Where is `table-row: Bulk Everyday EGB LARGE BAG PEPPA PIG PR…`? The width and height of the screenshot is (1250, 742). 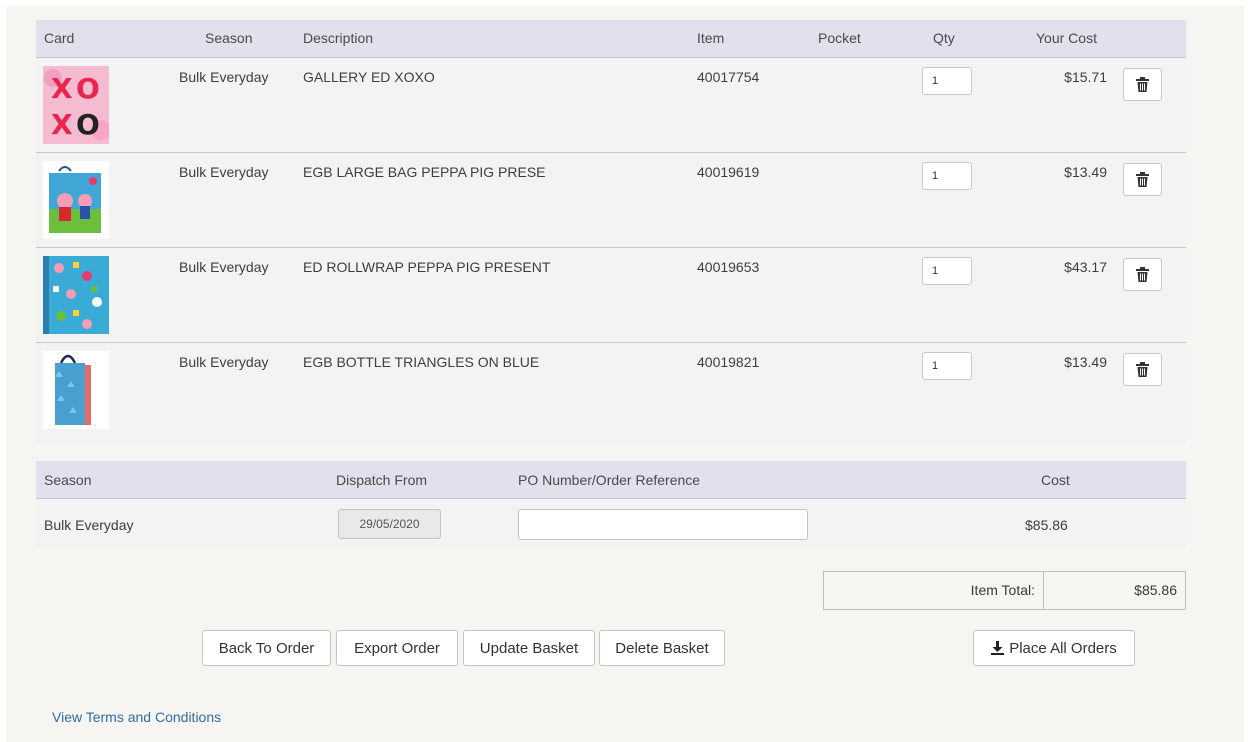 table-row: Bulk Everyday EGB LARGE BAG PEPPA PIG PR… is located at coordinates (611, 200).